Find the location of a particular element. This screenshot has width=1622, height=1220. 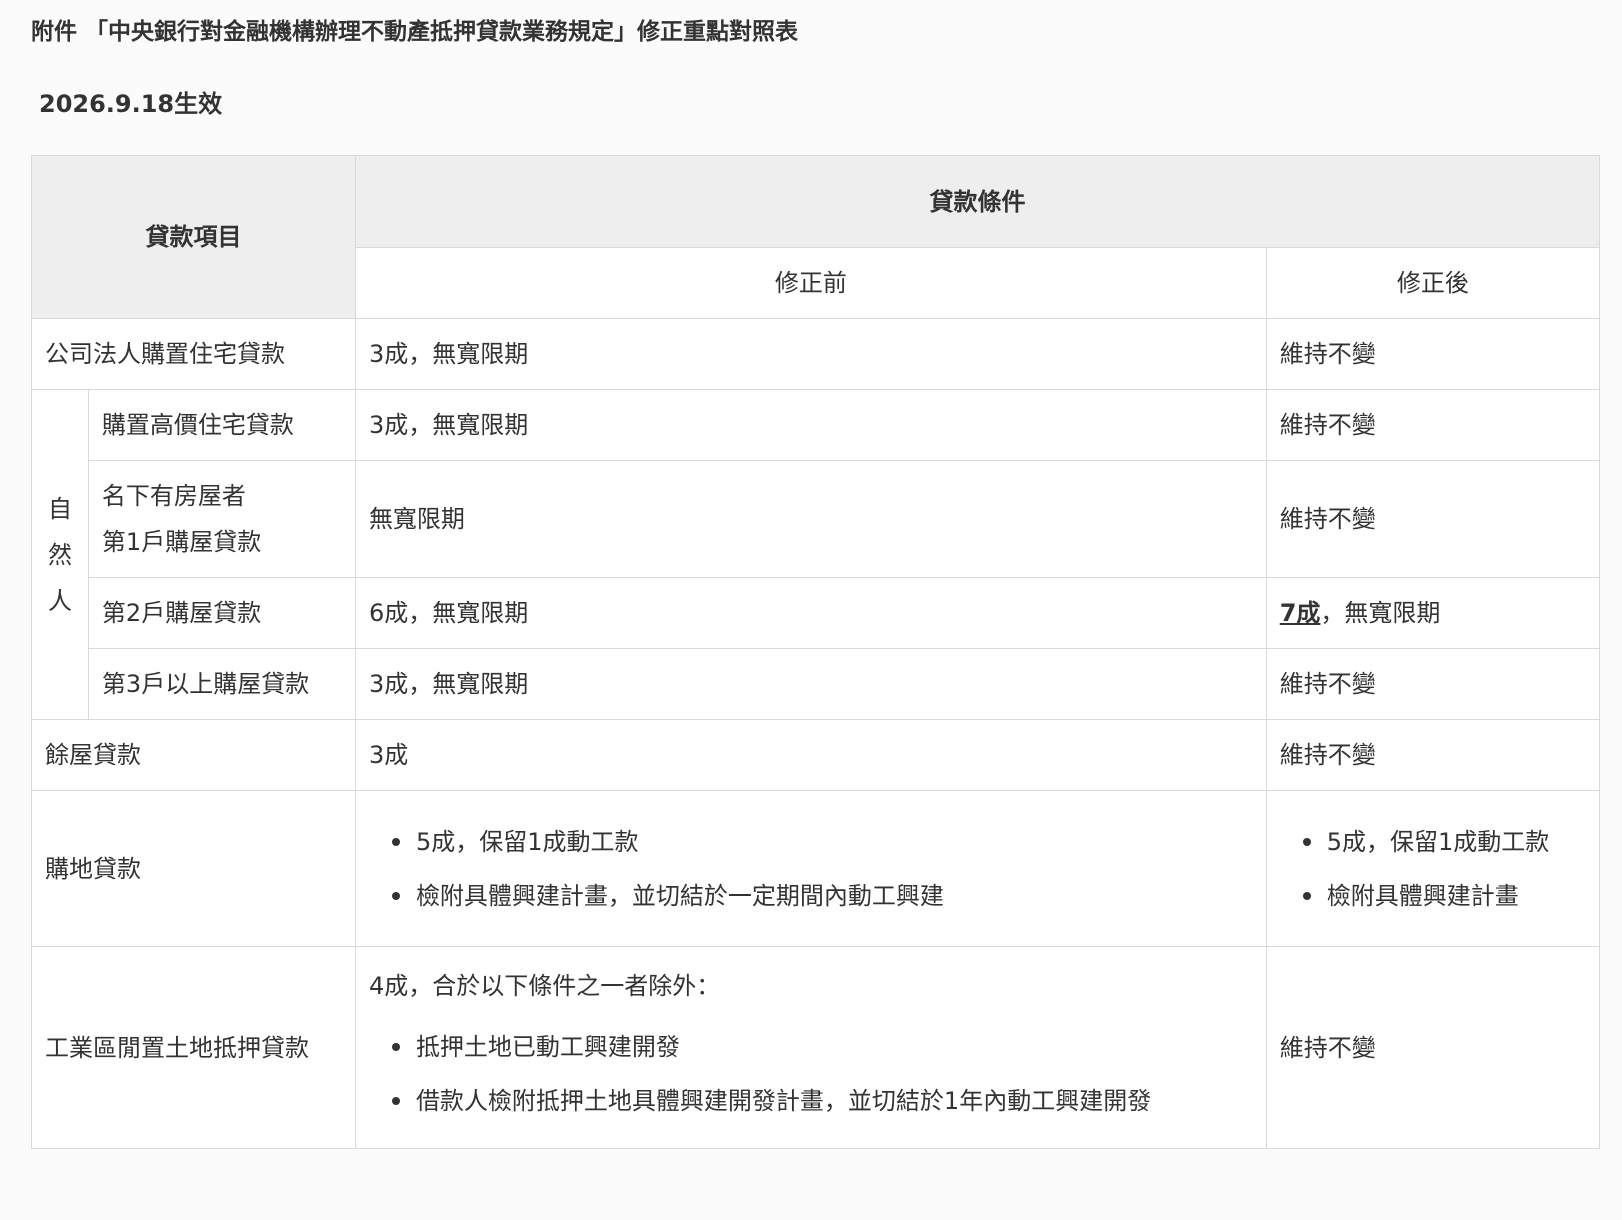

cell-before: 無寬限期 is located at coordinates (810, 519).